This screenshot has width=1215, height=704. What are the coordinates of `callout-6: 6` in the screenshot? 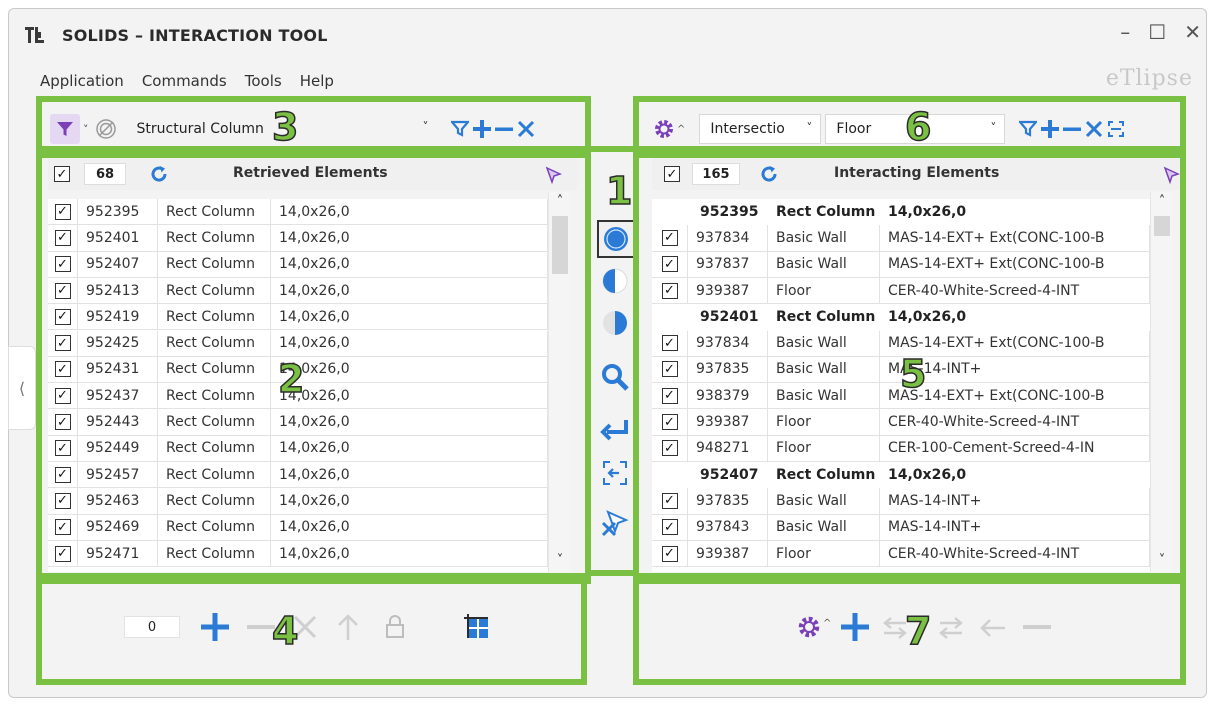 It's located at (918, 127).